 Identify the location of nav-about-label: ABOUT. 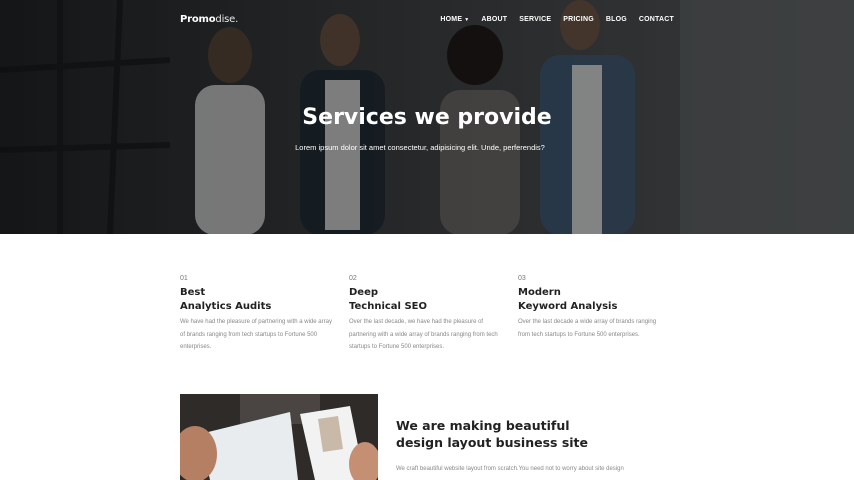
(494, 19).